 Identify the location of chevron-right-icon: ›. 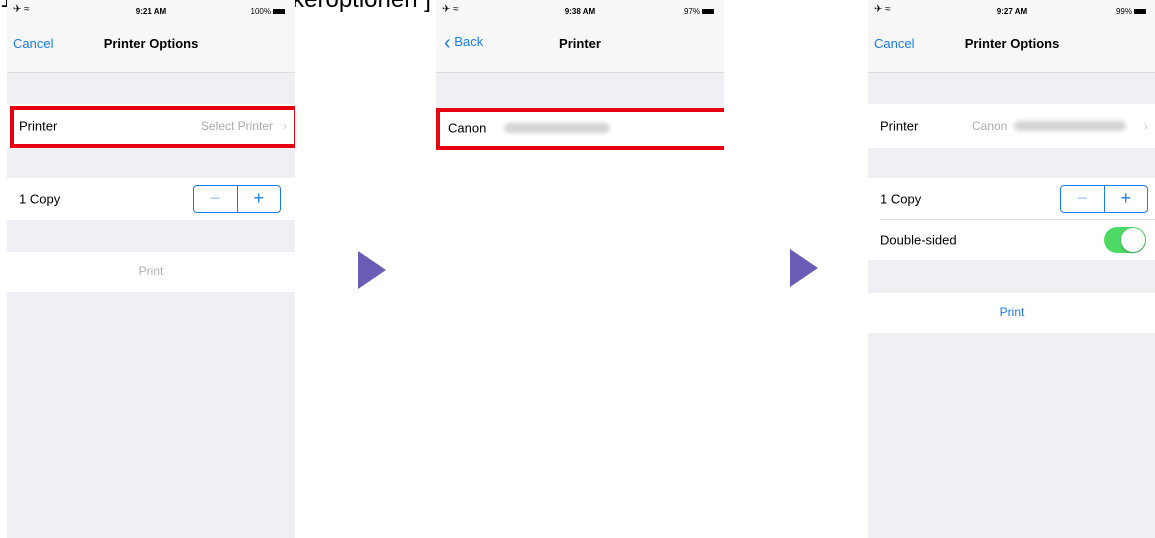
(1146, 126).